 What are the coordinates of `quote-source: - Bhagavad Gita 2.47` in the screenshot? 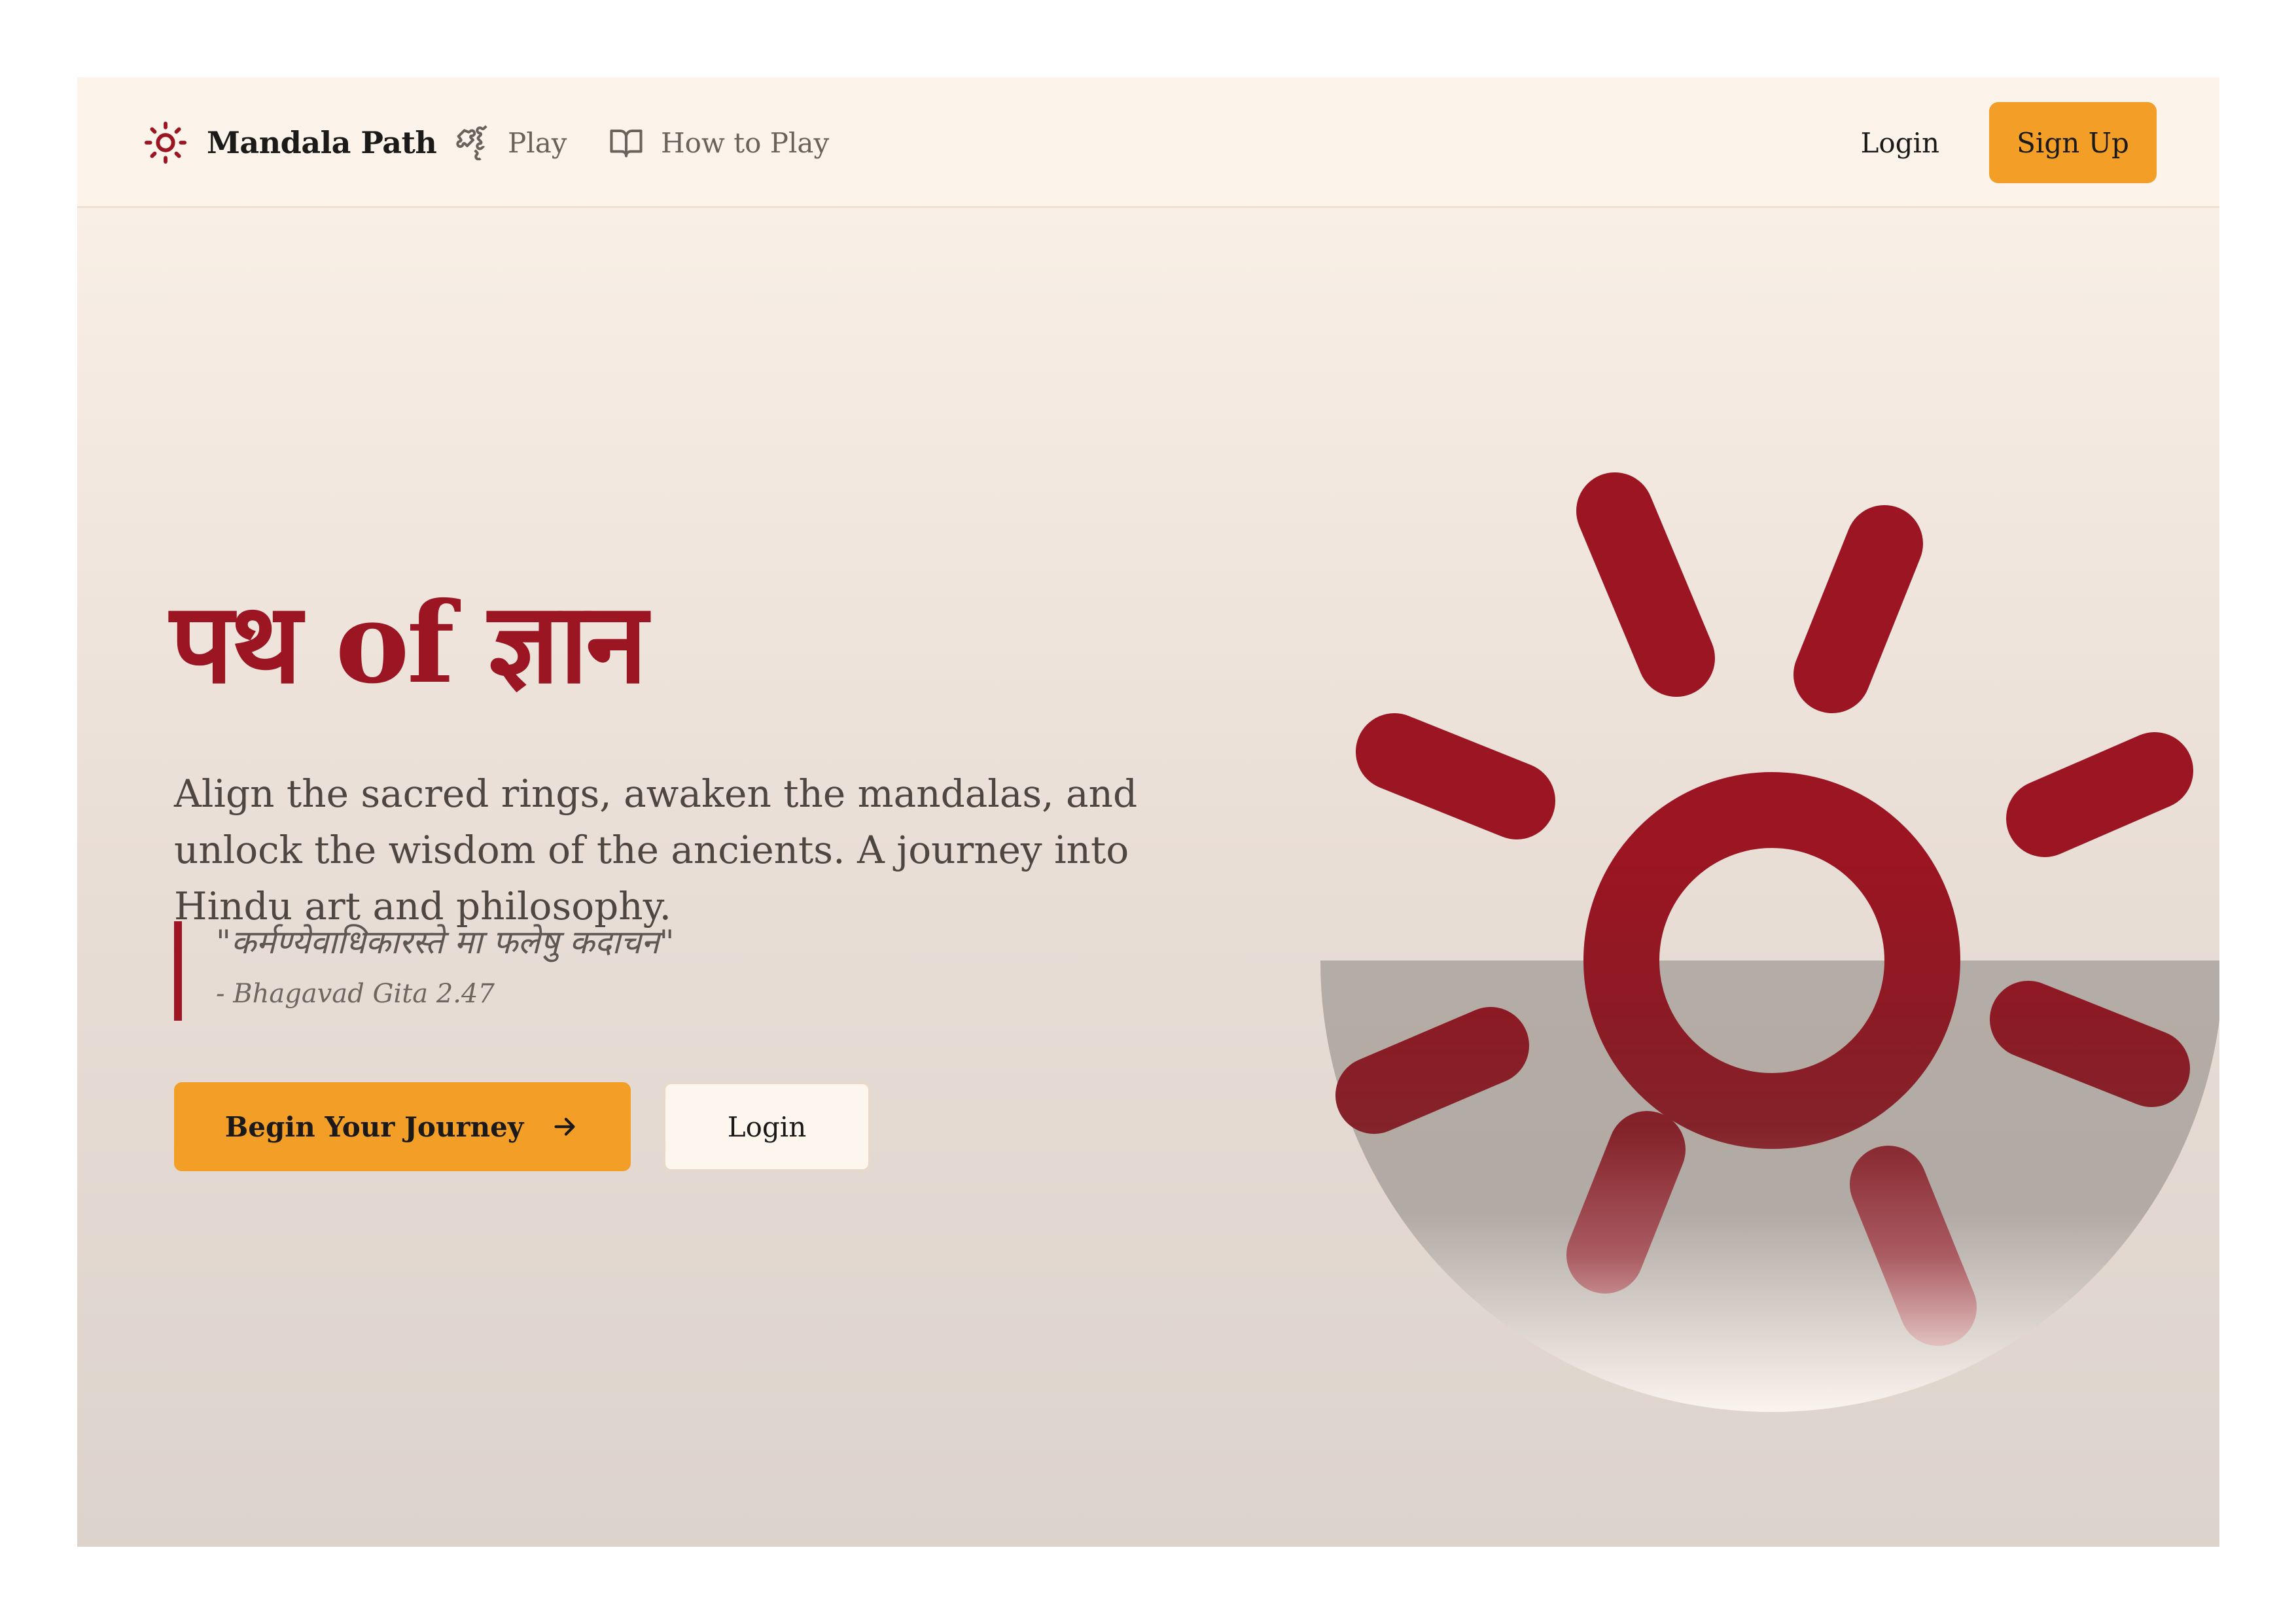 It's located at (356, 994).